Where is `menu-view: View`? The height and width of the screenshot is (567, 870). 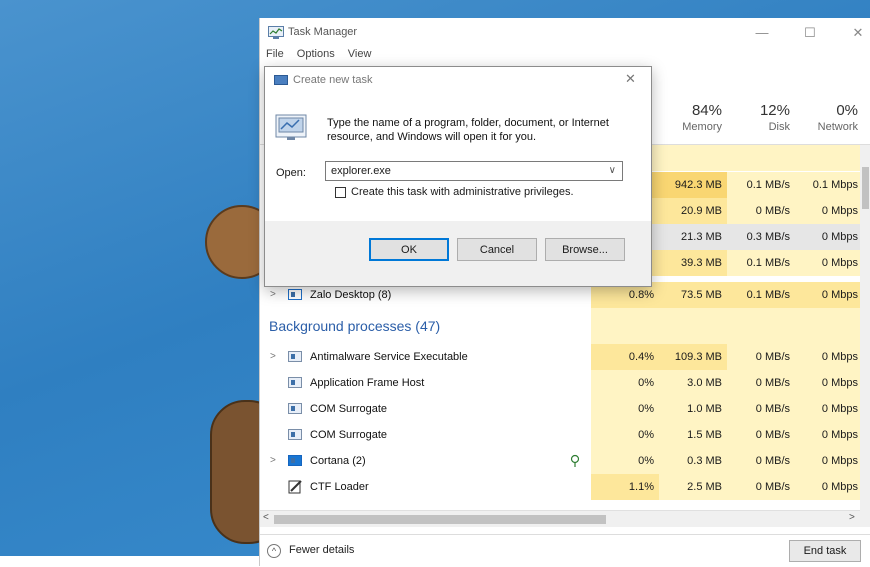
menu-view: View is located at coordinates (360, 54).